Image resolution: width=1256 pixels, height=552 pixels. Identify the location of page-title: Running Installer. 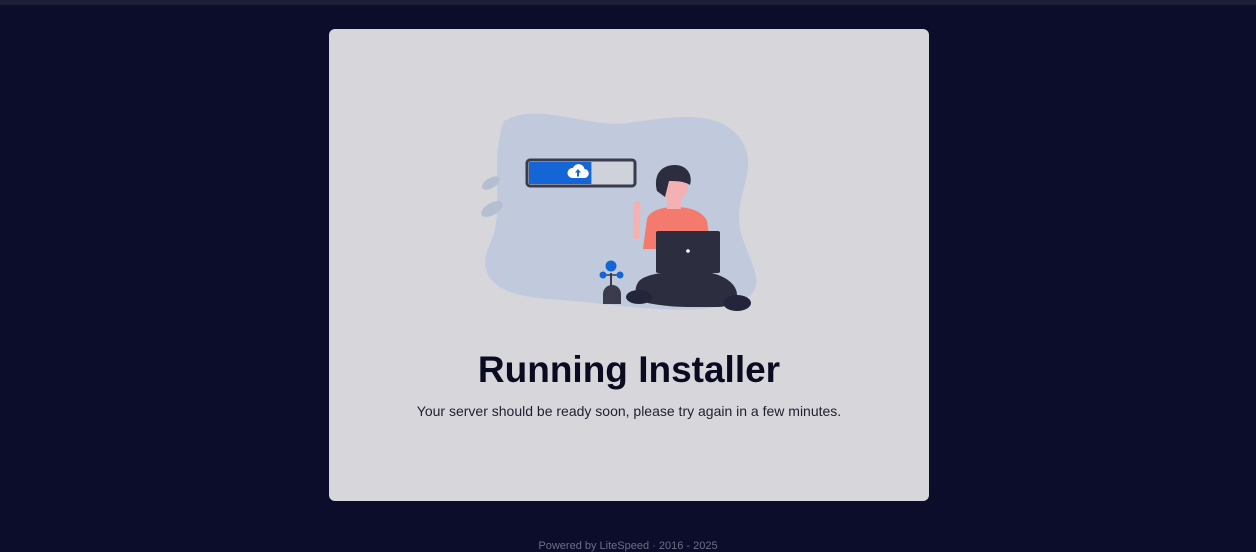
(629, 369).